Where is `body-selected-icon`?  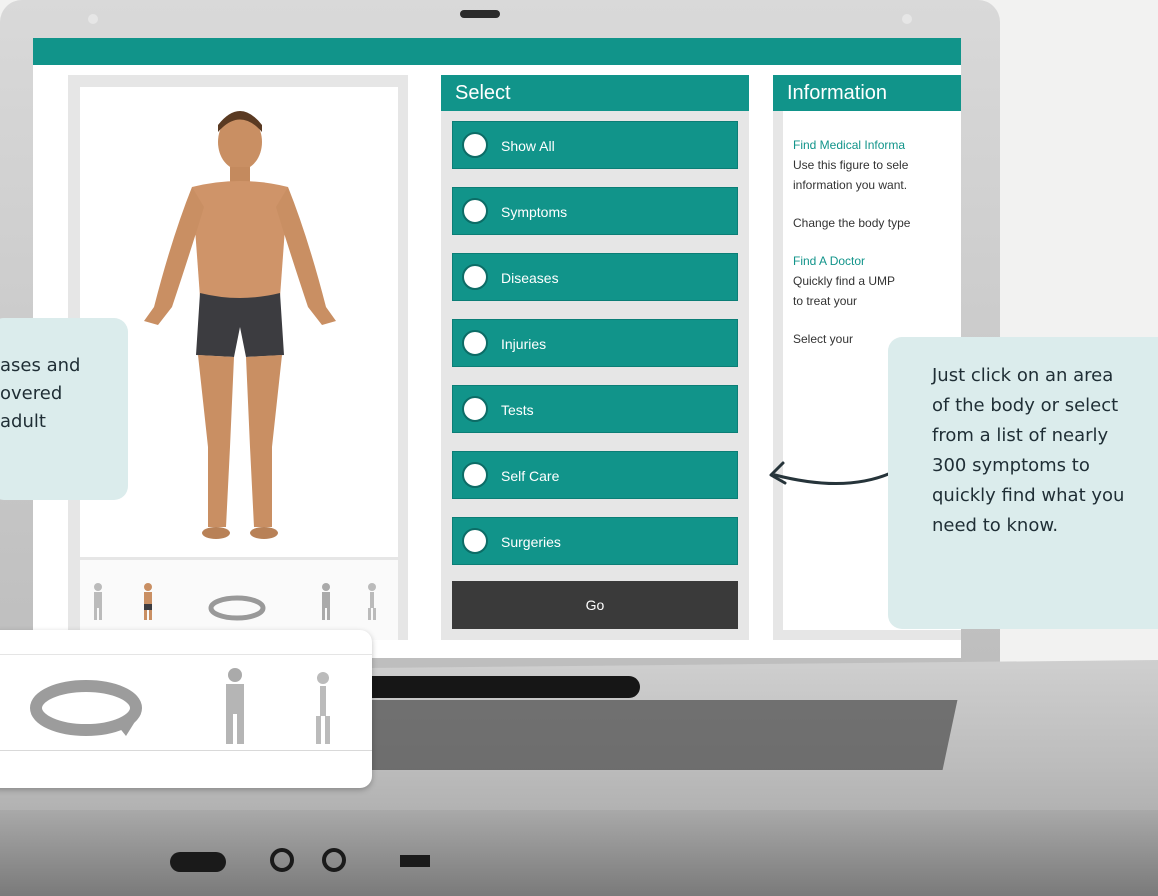
body-selected-icon is located at coordinates (148, 602).